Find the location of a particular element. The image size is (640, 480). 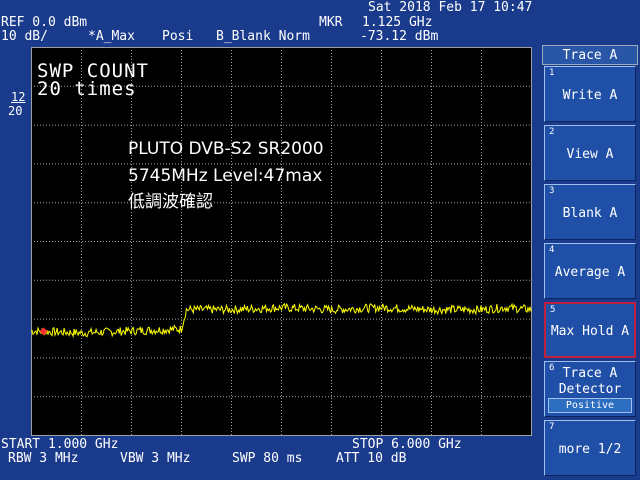

softkey-number: 3 is located at coordinates (552, 191).